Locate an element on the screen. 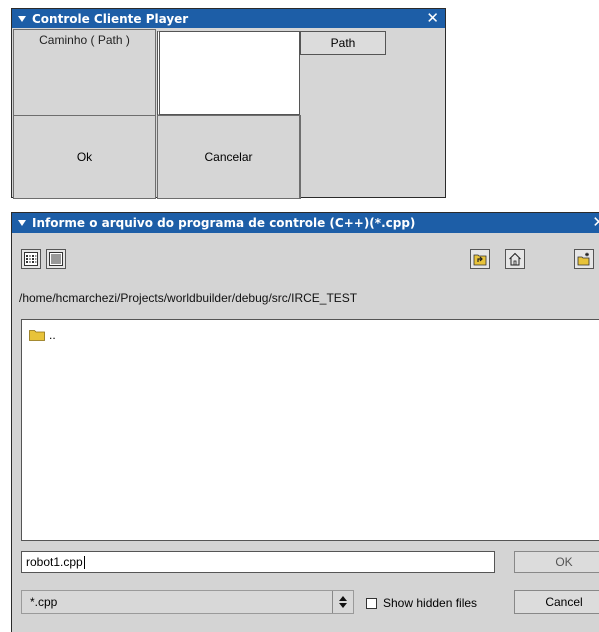  cancel-button: Cancel is located at coordinates (556, 602).